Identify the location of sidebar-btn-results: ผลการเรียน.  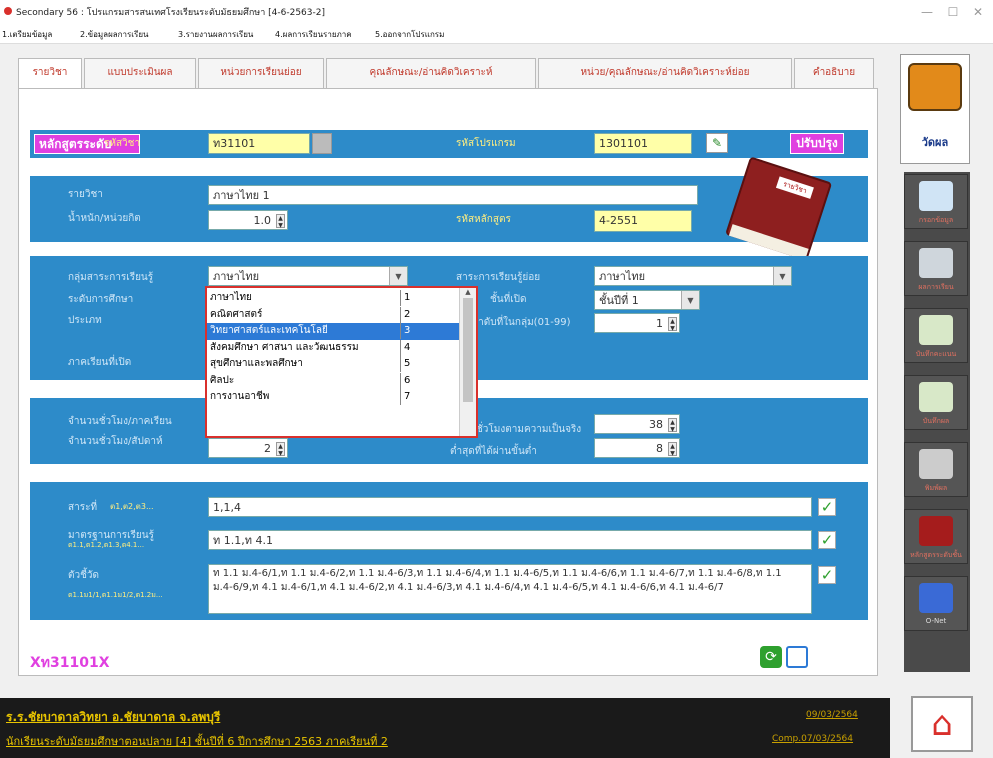
(936, 268).